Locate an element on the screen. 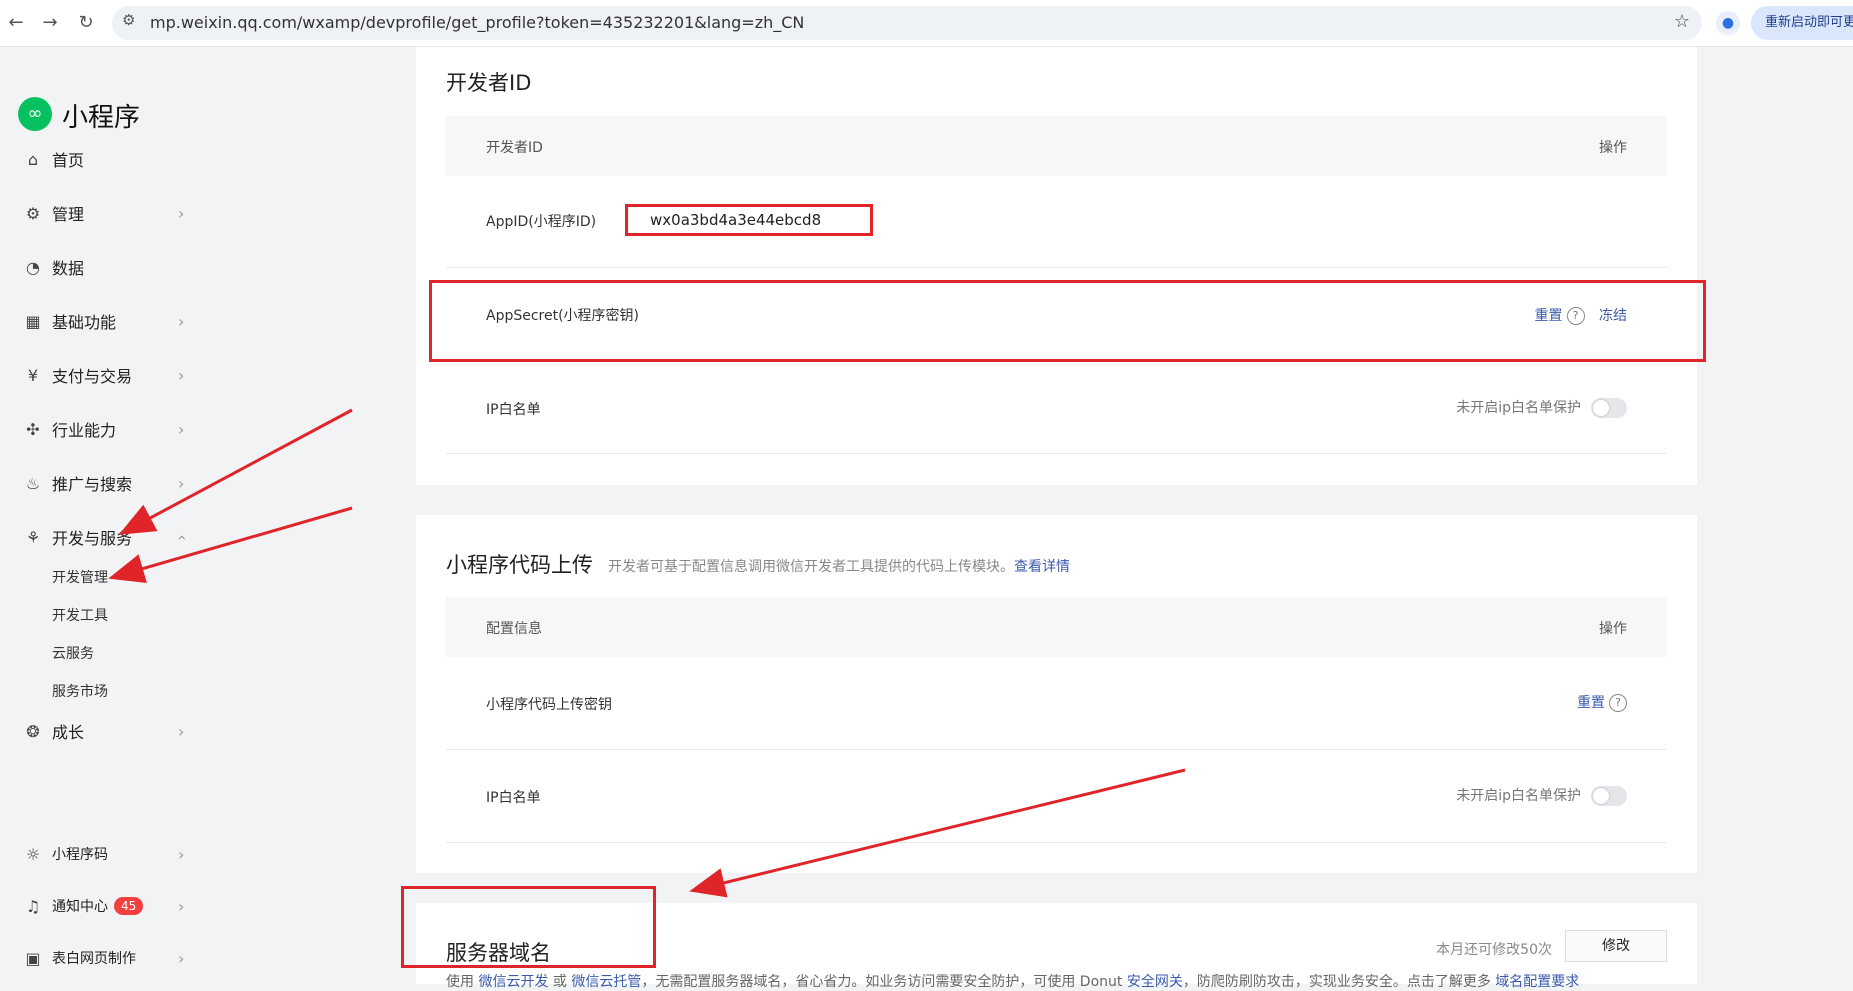 This screenshot has height=991, width=1853. arrow-to-dev-services is located at coordinates (235, 471).